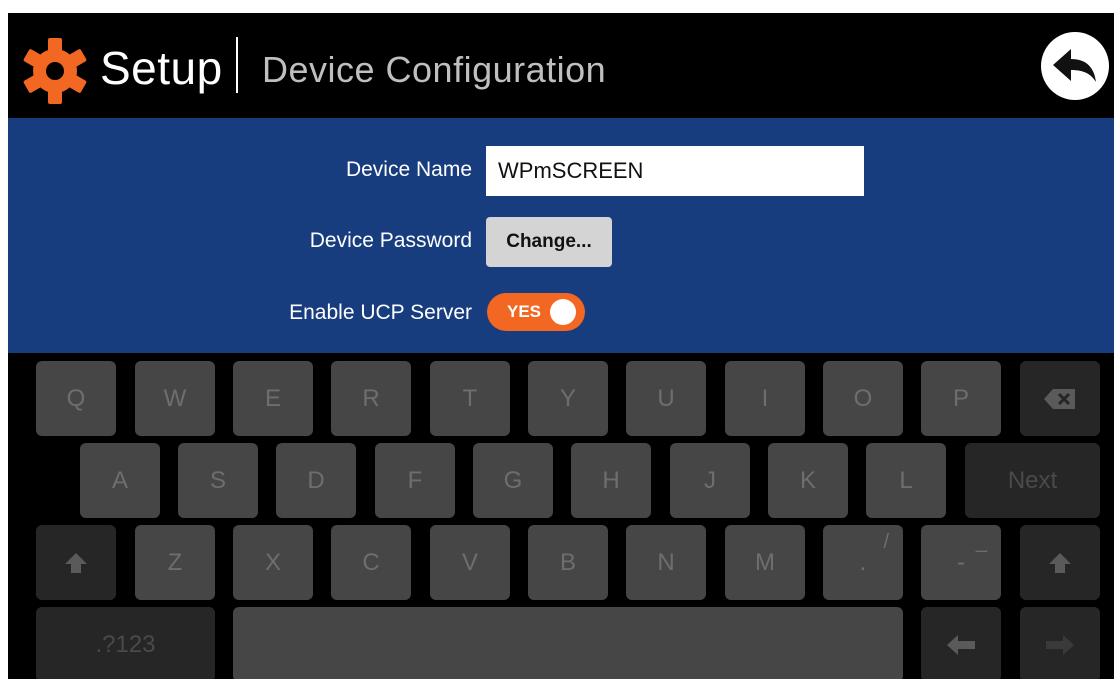 The width and height of the screenshot is (1115, 679). I want to click on dash-label: -, so click(961, 562).